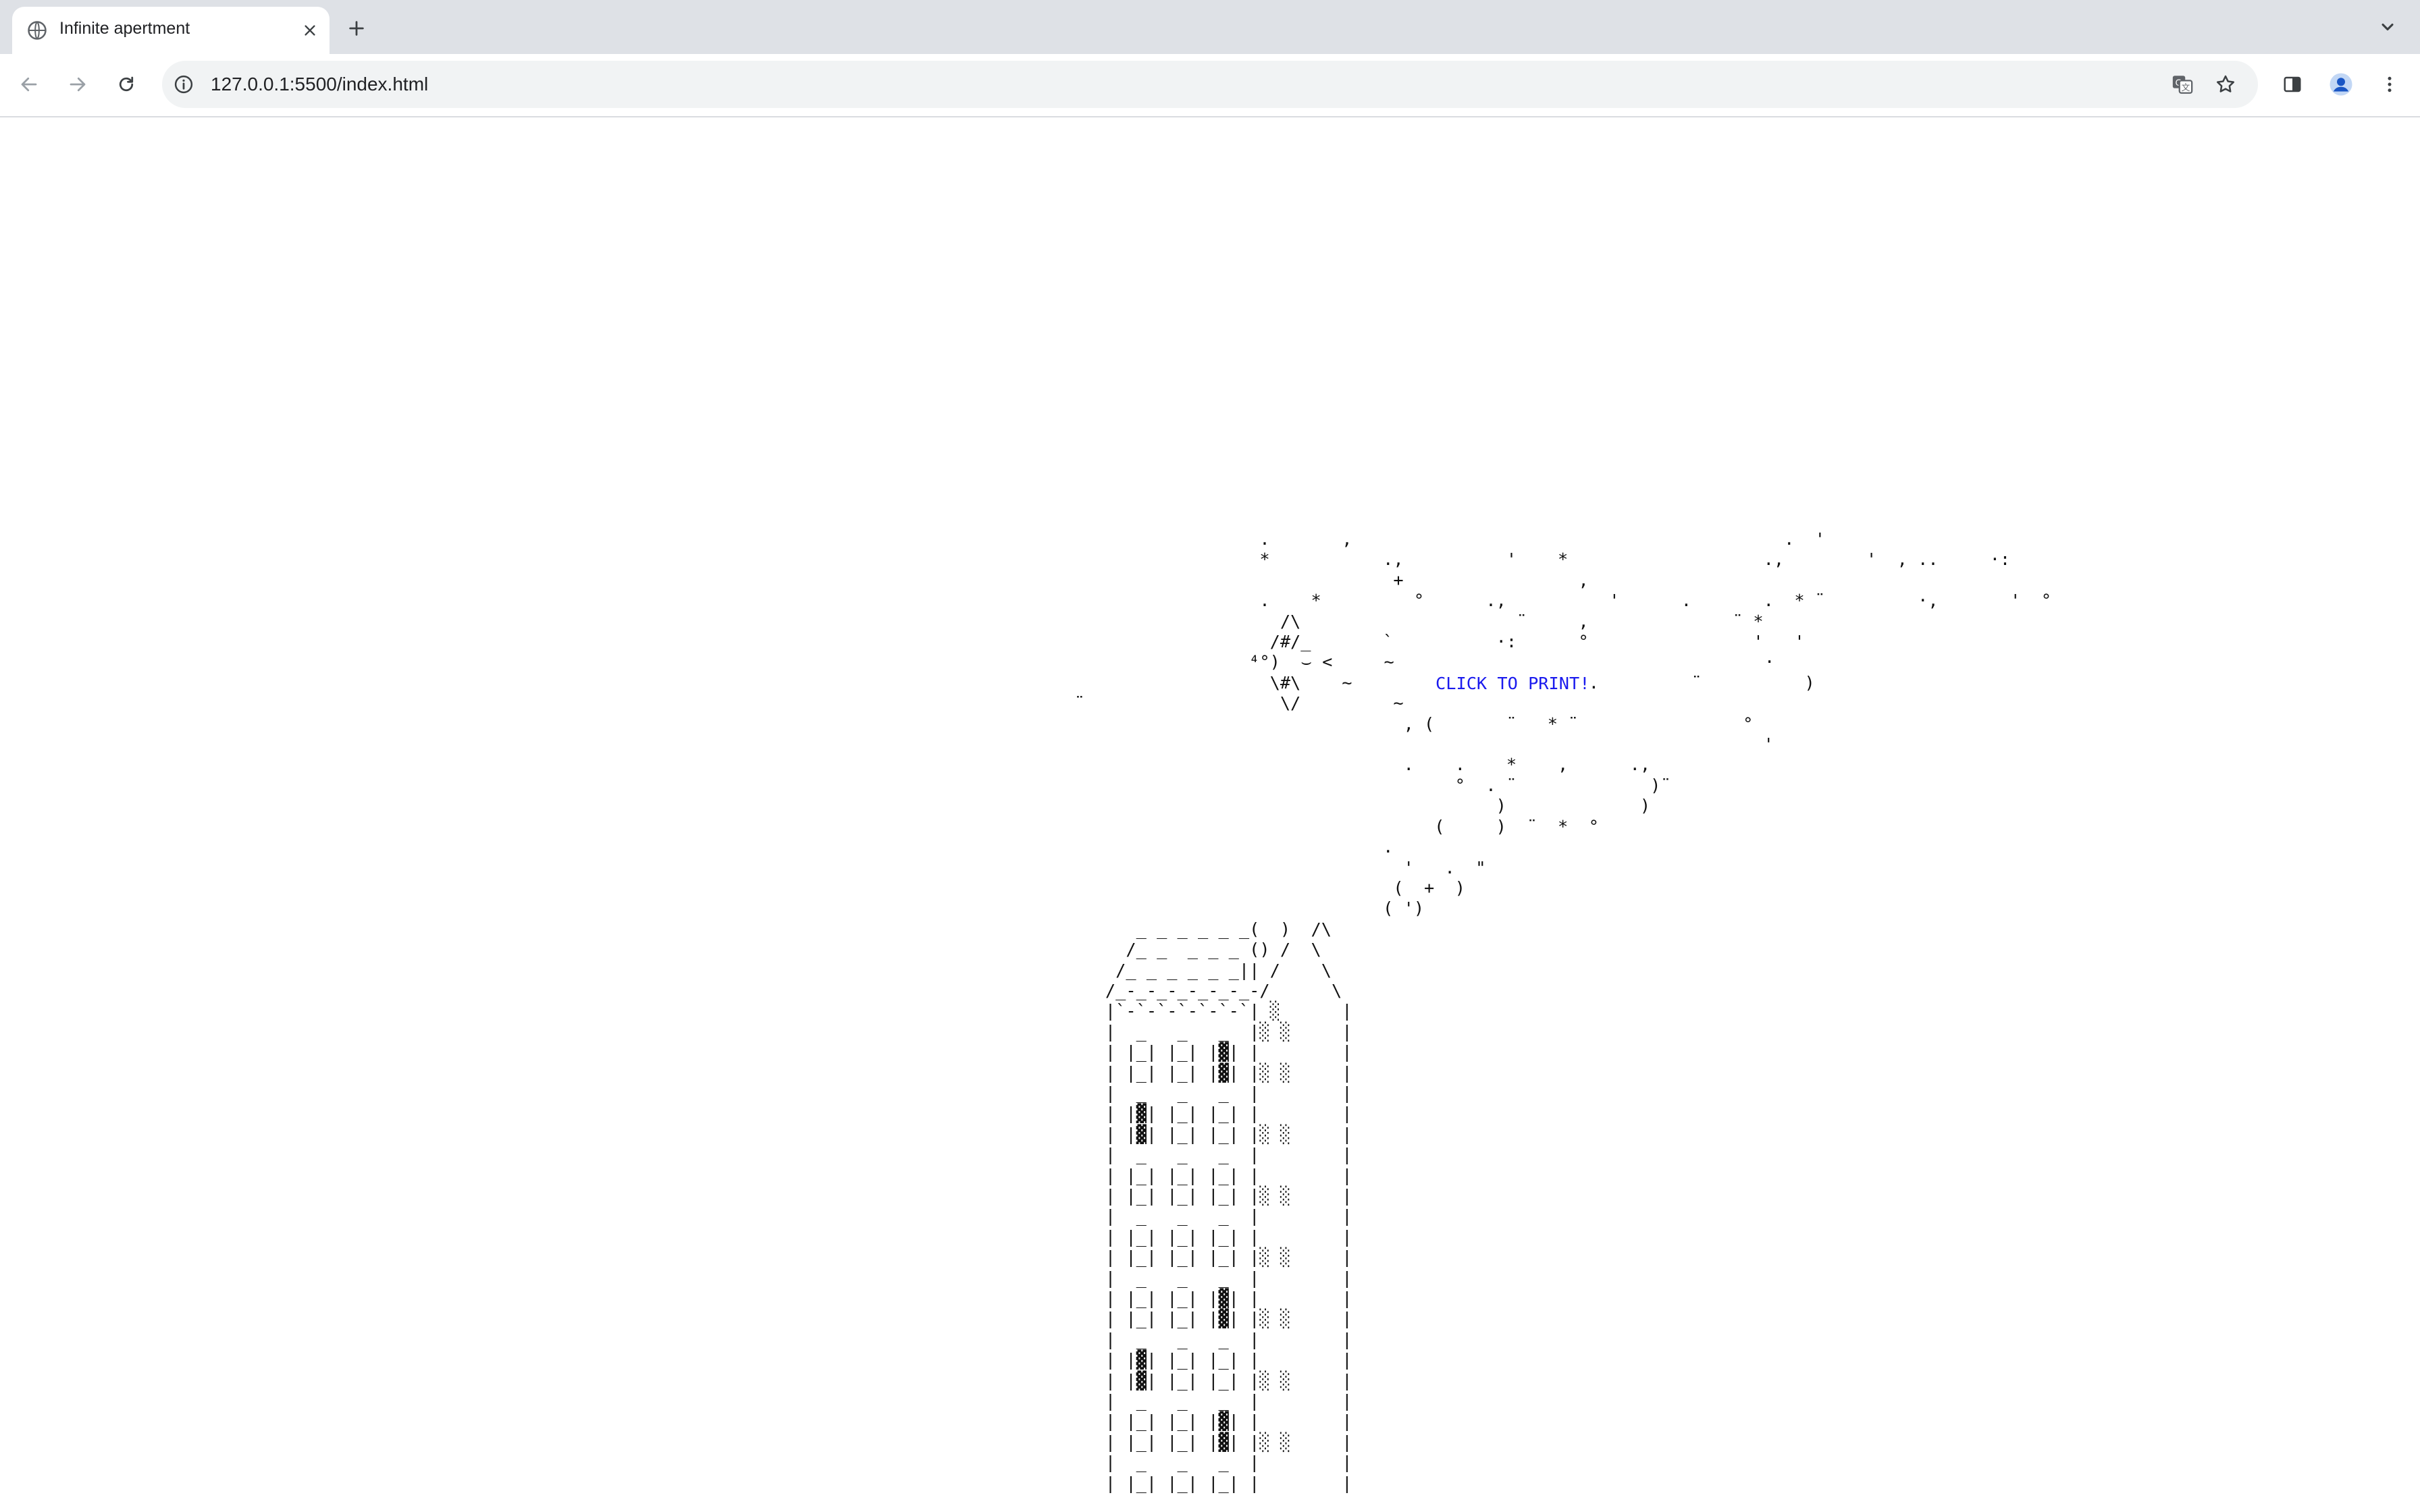  Describe the element at coordinates (309, 30) in the screenshot. I see `close-icon` at that location.